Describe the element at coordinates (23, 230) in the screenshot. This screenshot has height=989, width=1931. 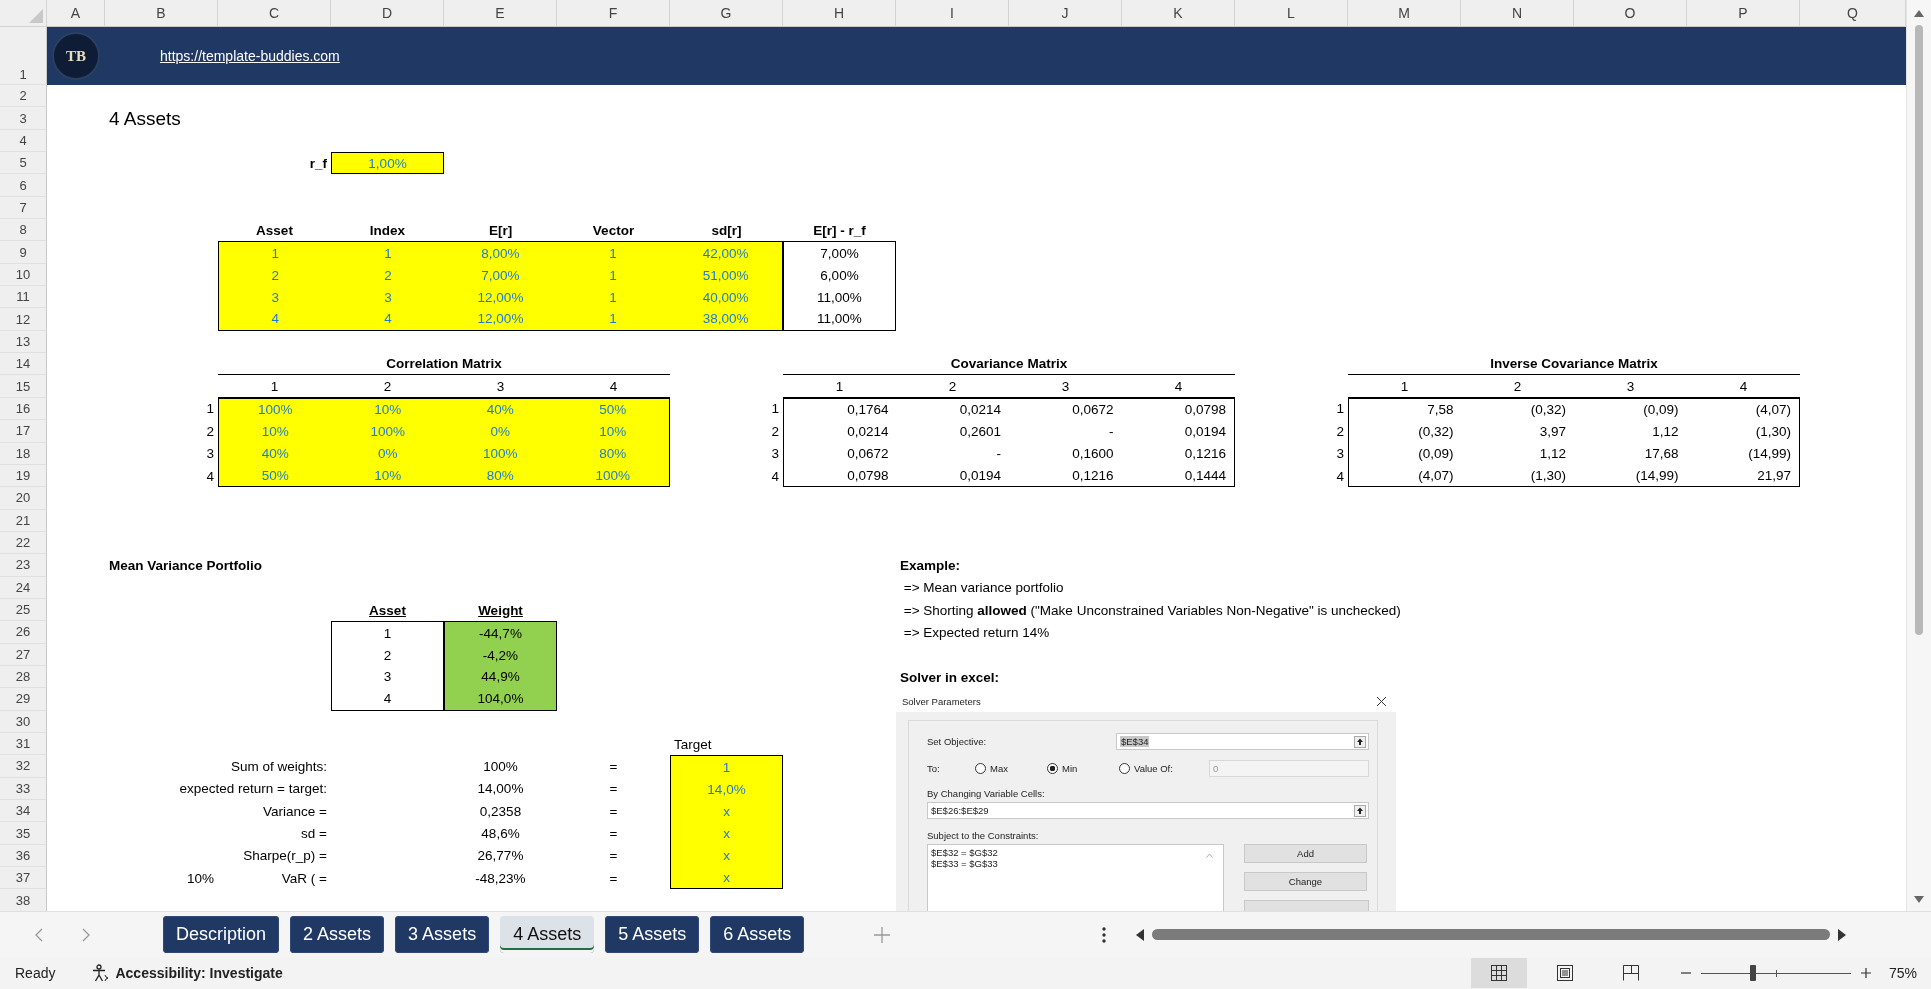
I see `row-header: 8` at that location.